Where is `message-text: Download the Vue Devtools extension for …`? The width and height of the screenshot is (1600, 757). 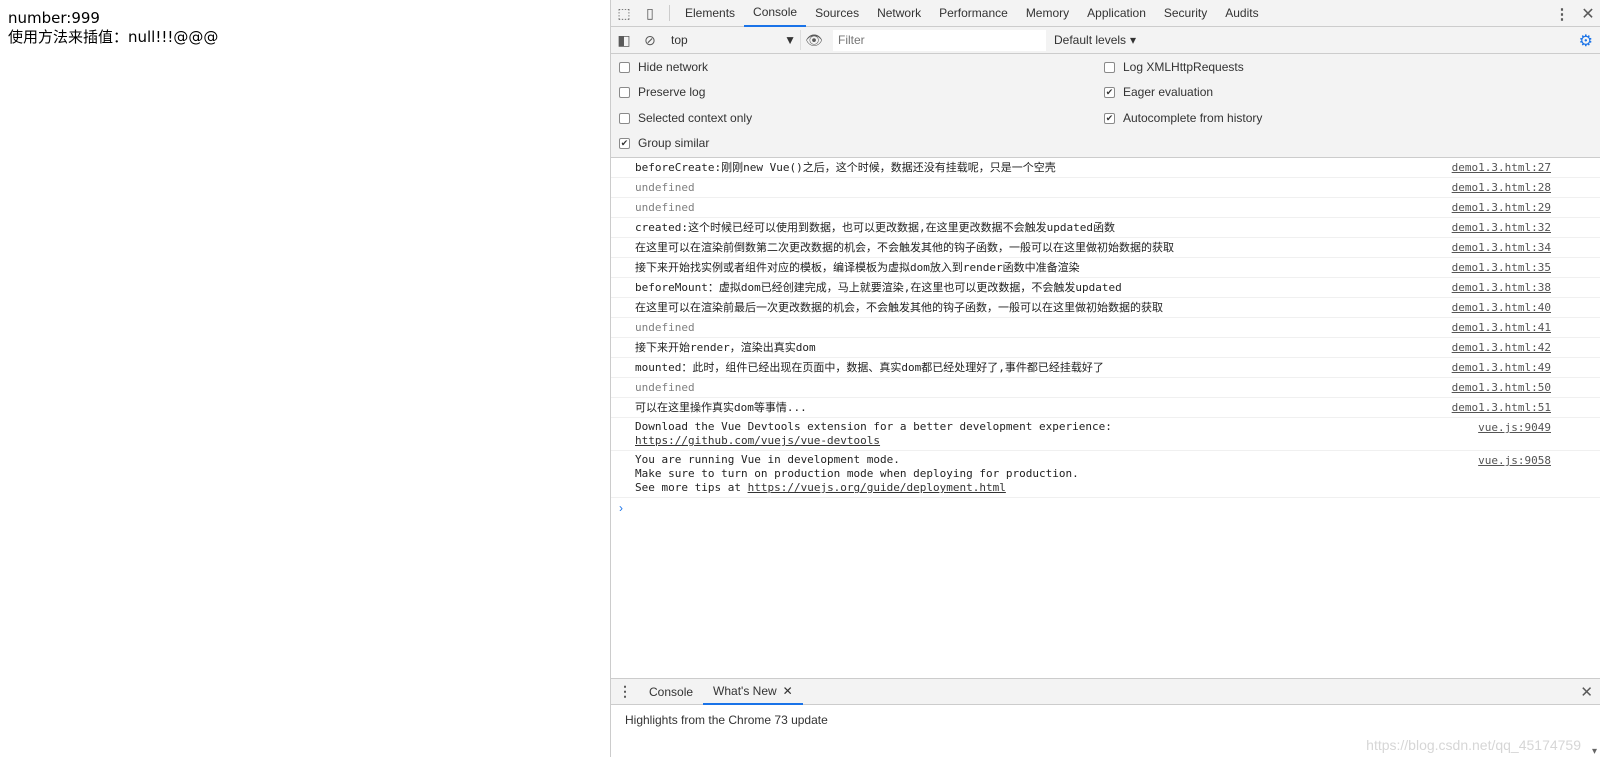 message-text: Download the Vue Devtools extension for … is located at coordinates (873, 426).